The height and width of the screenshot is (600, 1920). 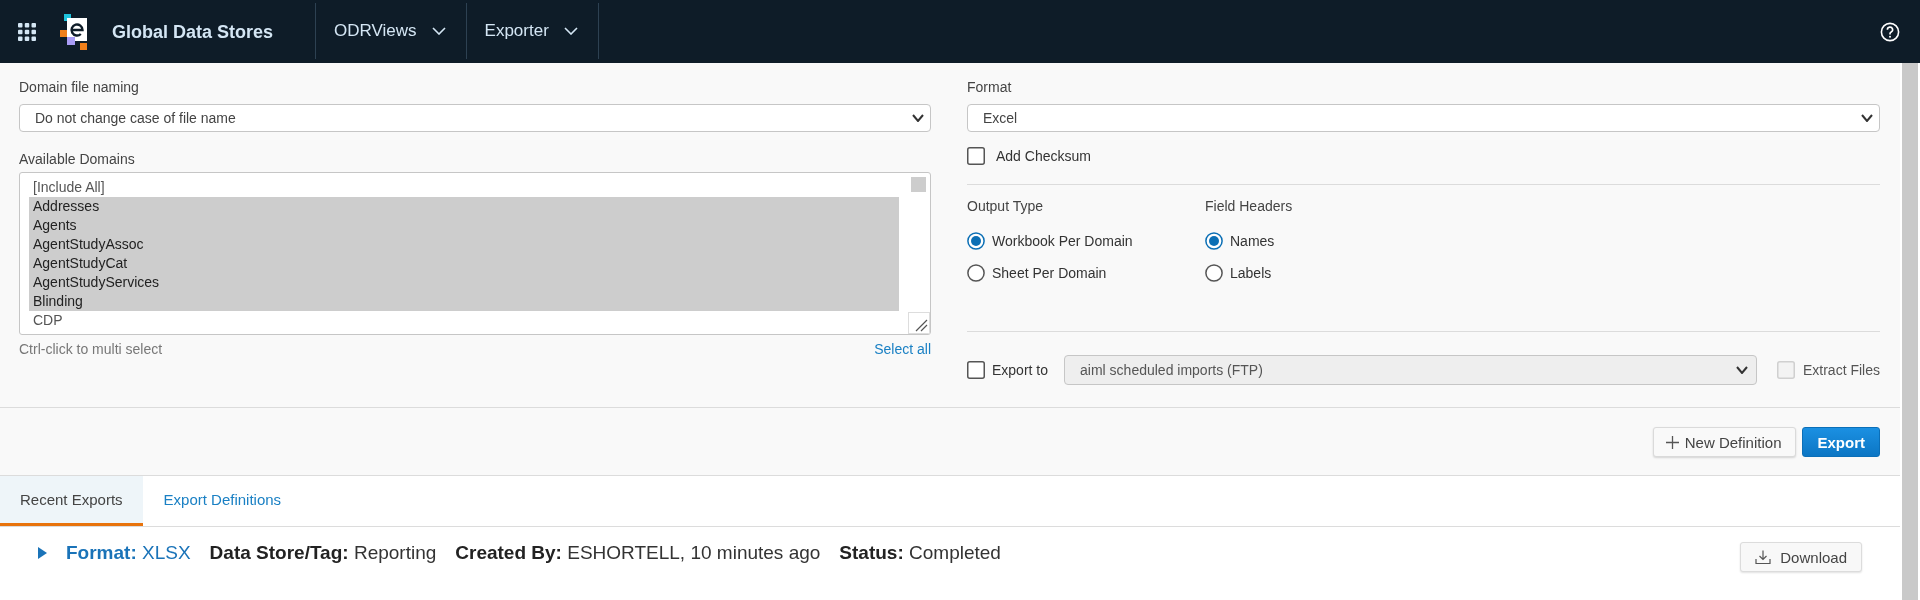 I want to click on nav-menu: Exporter, so click(x=532, y=31).